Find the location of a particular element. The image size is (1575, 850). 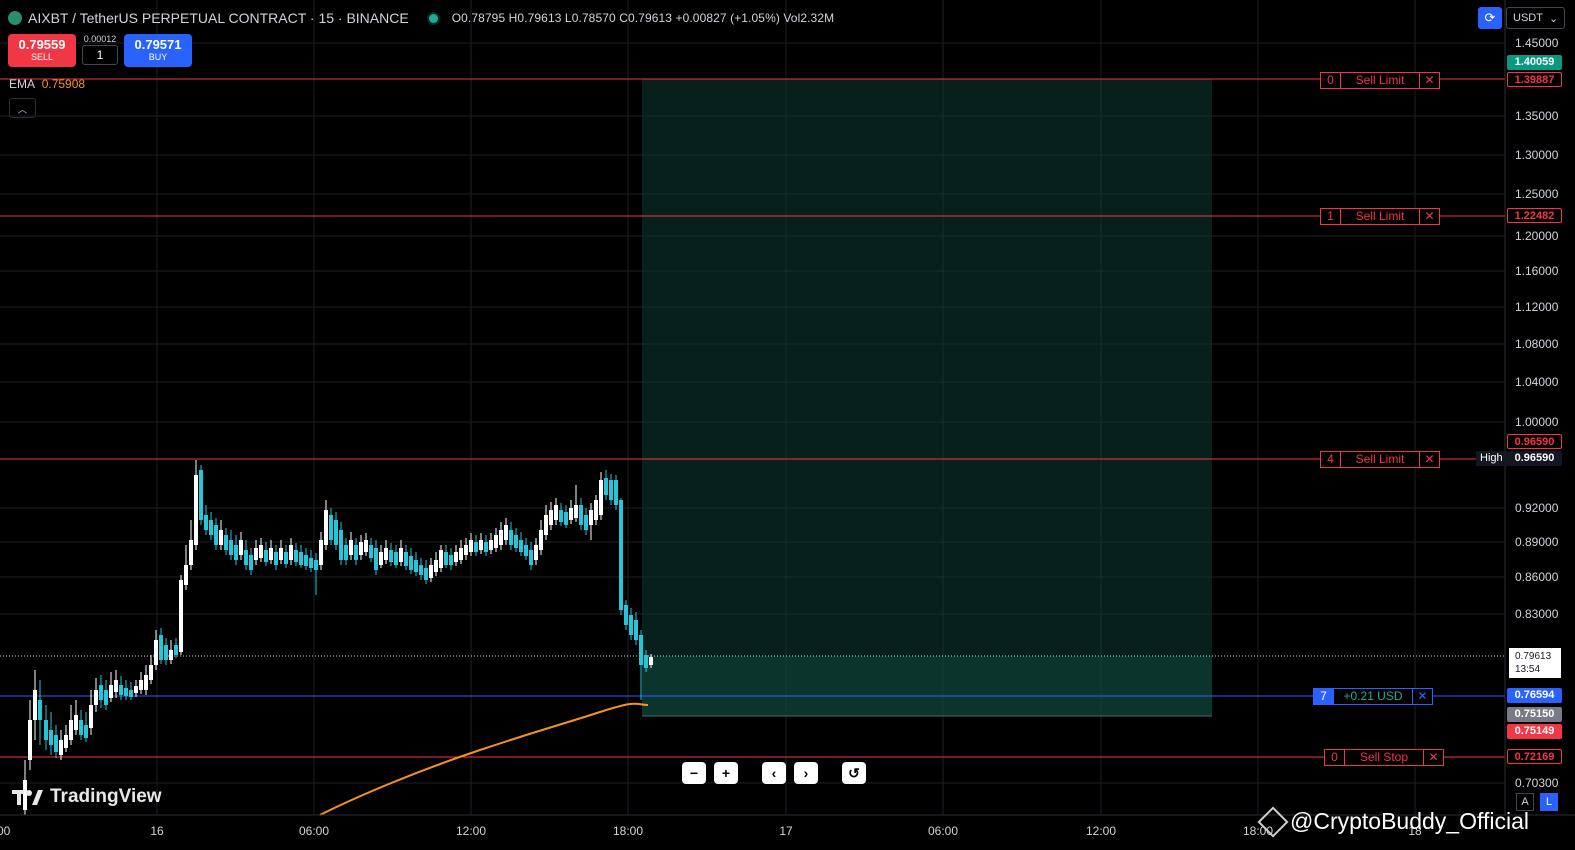

trade-panel: 0.79559 SELL 0.00012 1 0.79571 BUY is located at coordinates (100, 50).